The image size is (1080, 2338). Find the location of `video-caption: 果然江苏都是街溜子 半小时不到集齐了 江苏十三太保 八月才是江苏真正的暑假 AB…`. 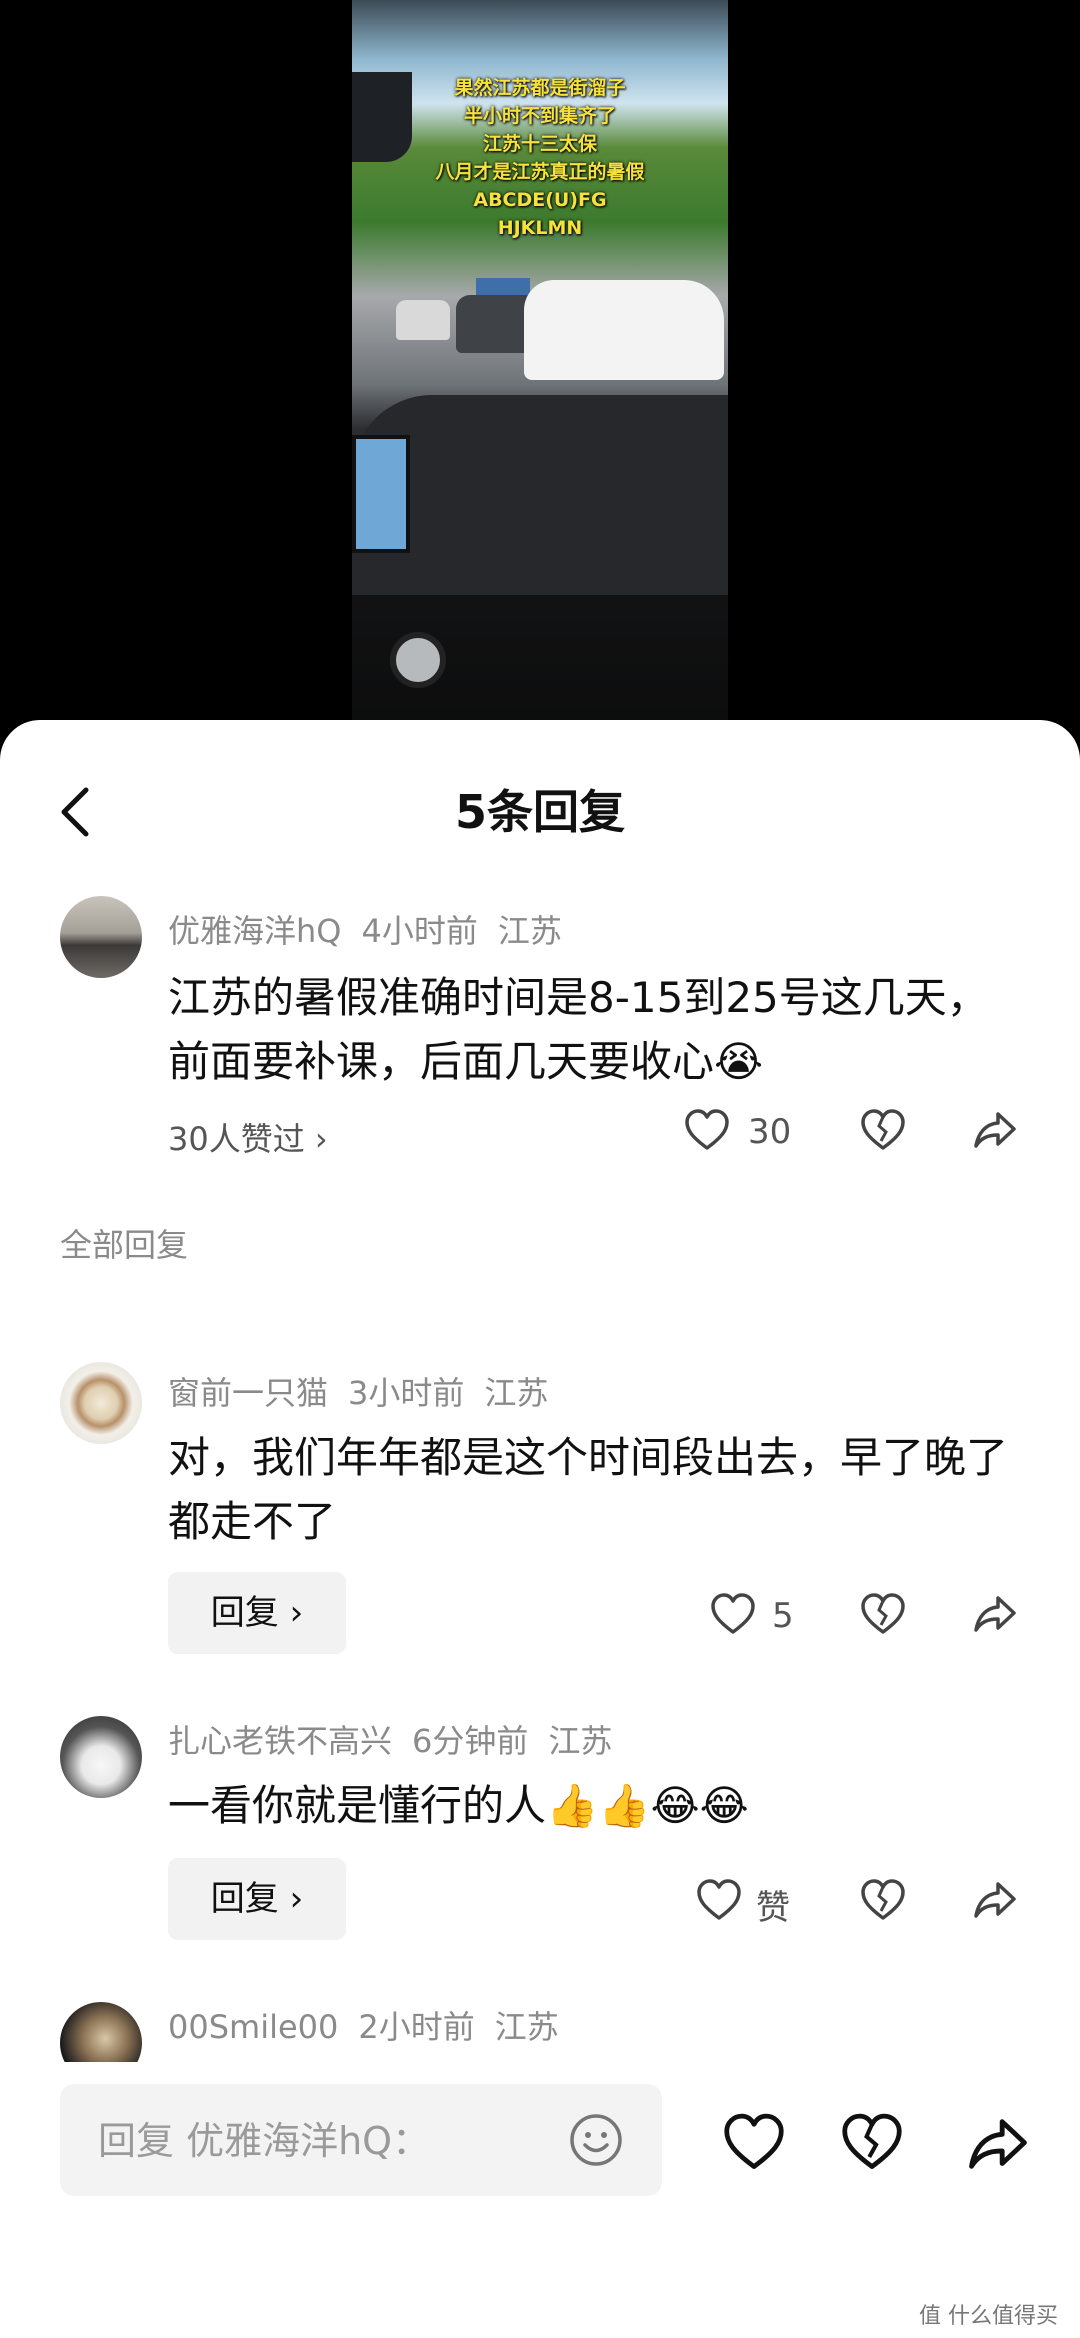

video-caption: 果然江苏都是街溜子 半小时不到集齐了 江苏十三太保 八月才是江苏真正的暑假 AB… is located at coordinates (540, 158).